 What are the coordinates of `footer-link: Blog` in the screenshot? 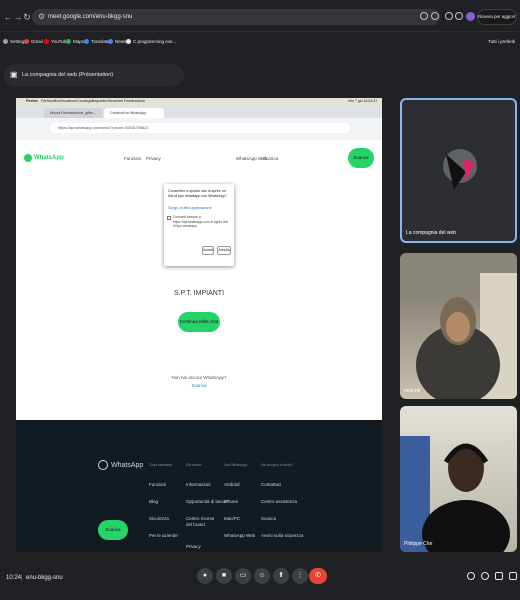 It's located at (154, 501).